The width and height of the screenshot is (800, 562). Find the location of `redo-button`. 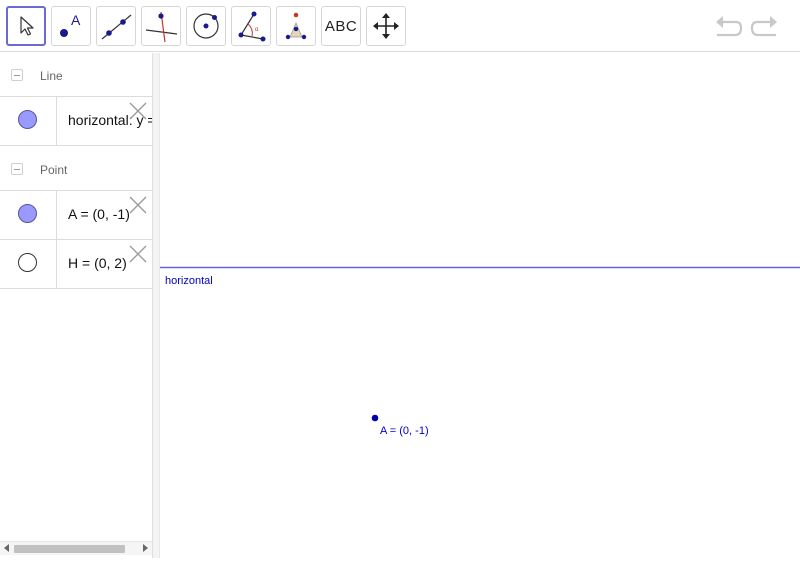

redo-button is located at coordinates (765, 27).